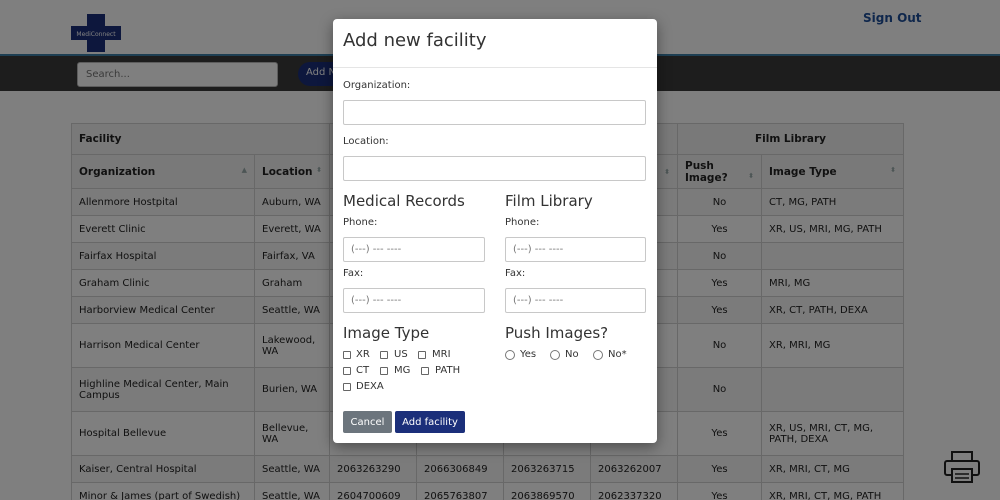 The image size is (1000, 500). What do you see at coordinates (414, 249) in the screenshot?
I see `medical-phone-input` at bounding box center [414, 249].